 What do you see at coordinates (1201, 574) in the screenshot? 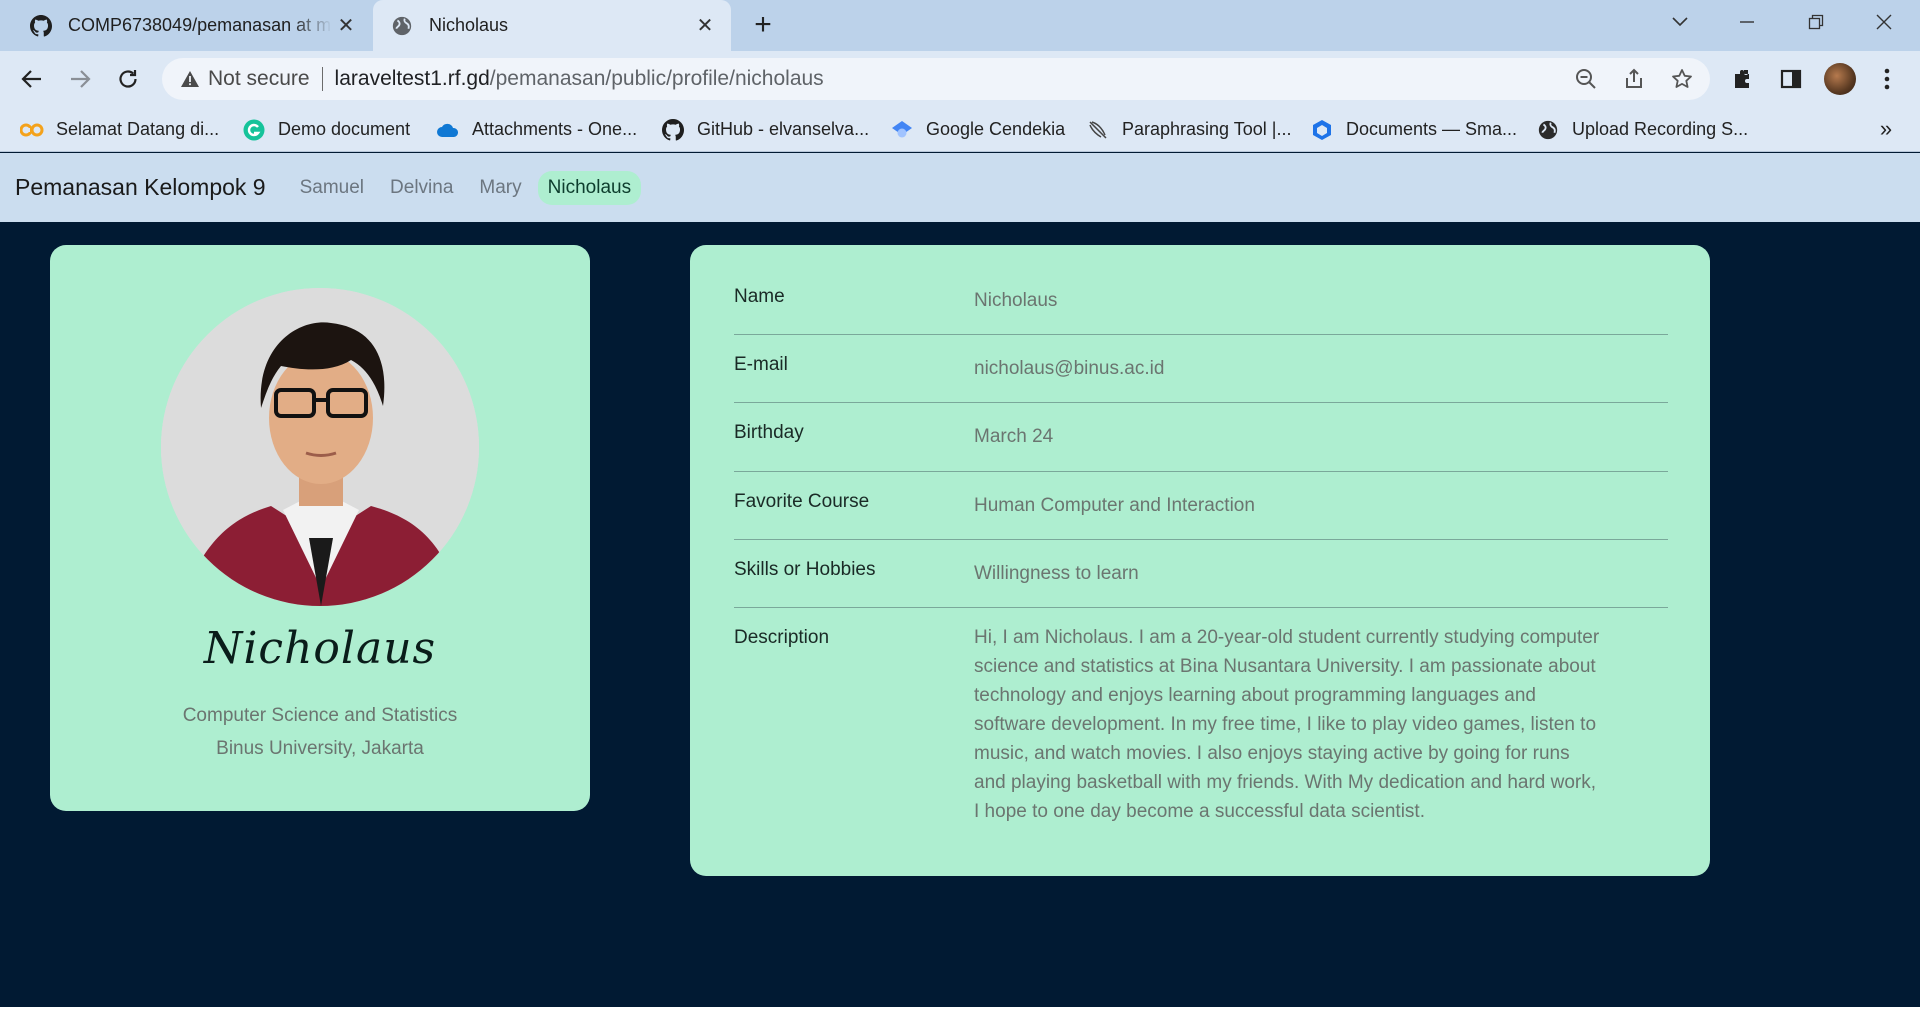
I see `detail-row-skills: Skills or Hobbies Willingness to learn` at bounding box center [1201, 574].